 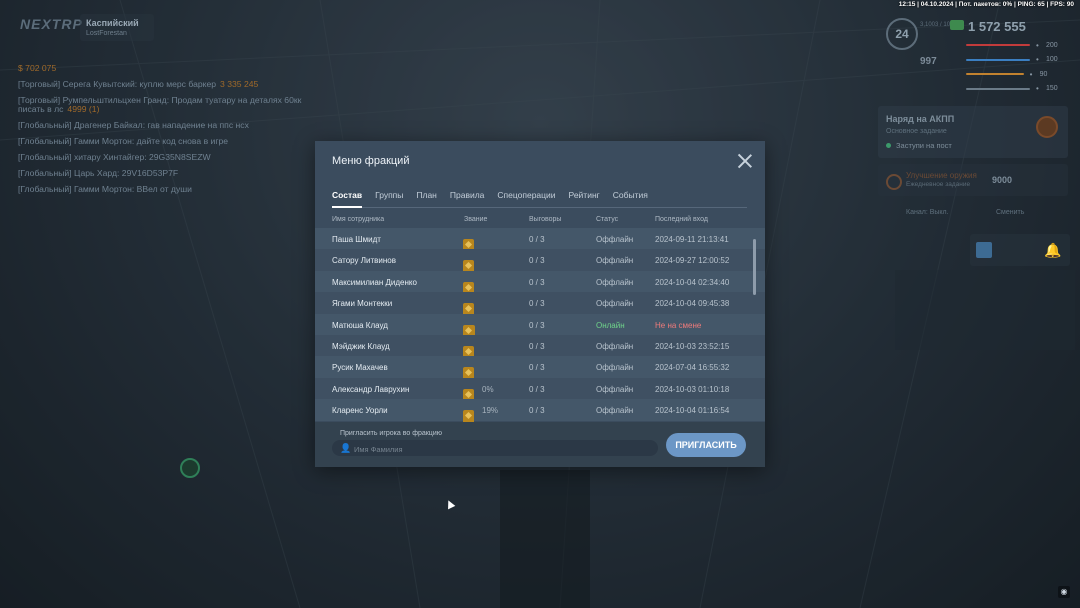 I want to click on task-status-dot, so click(x=888, y=145).